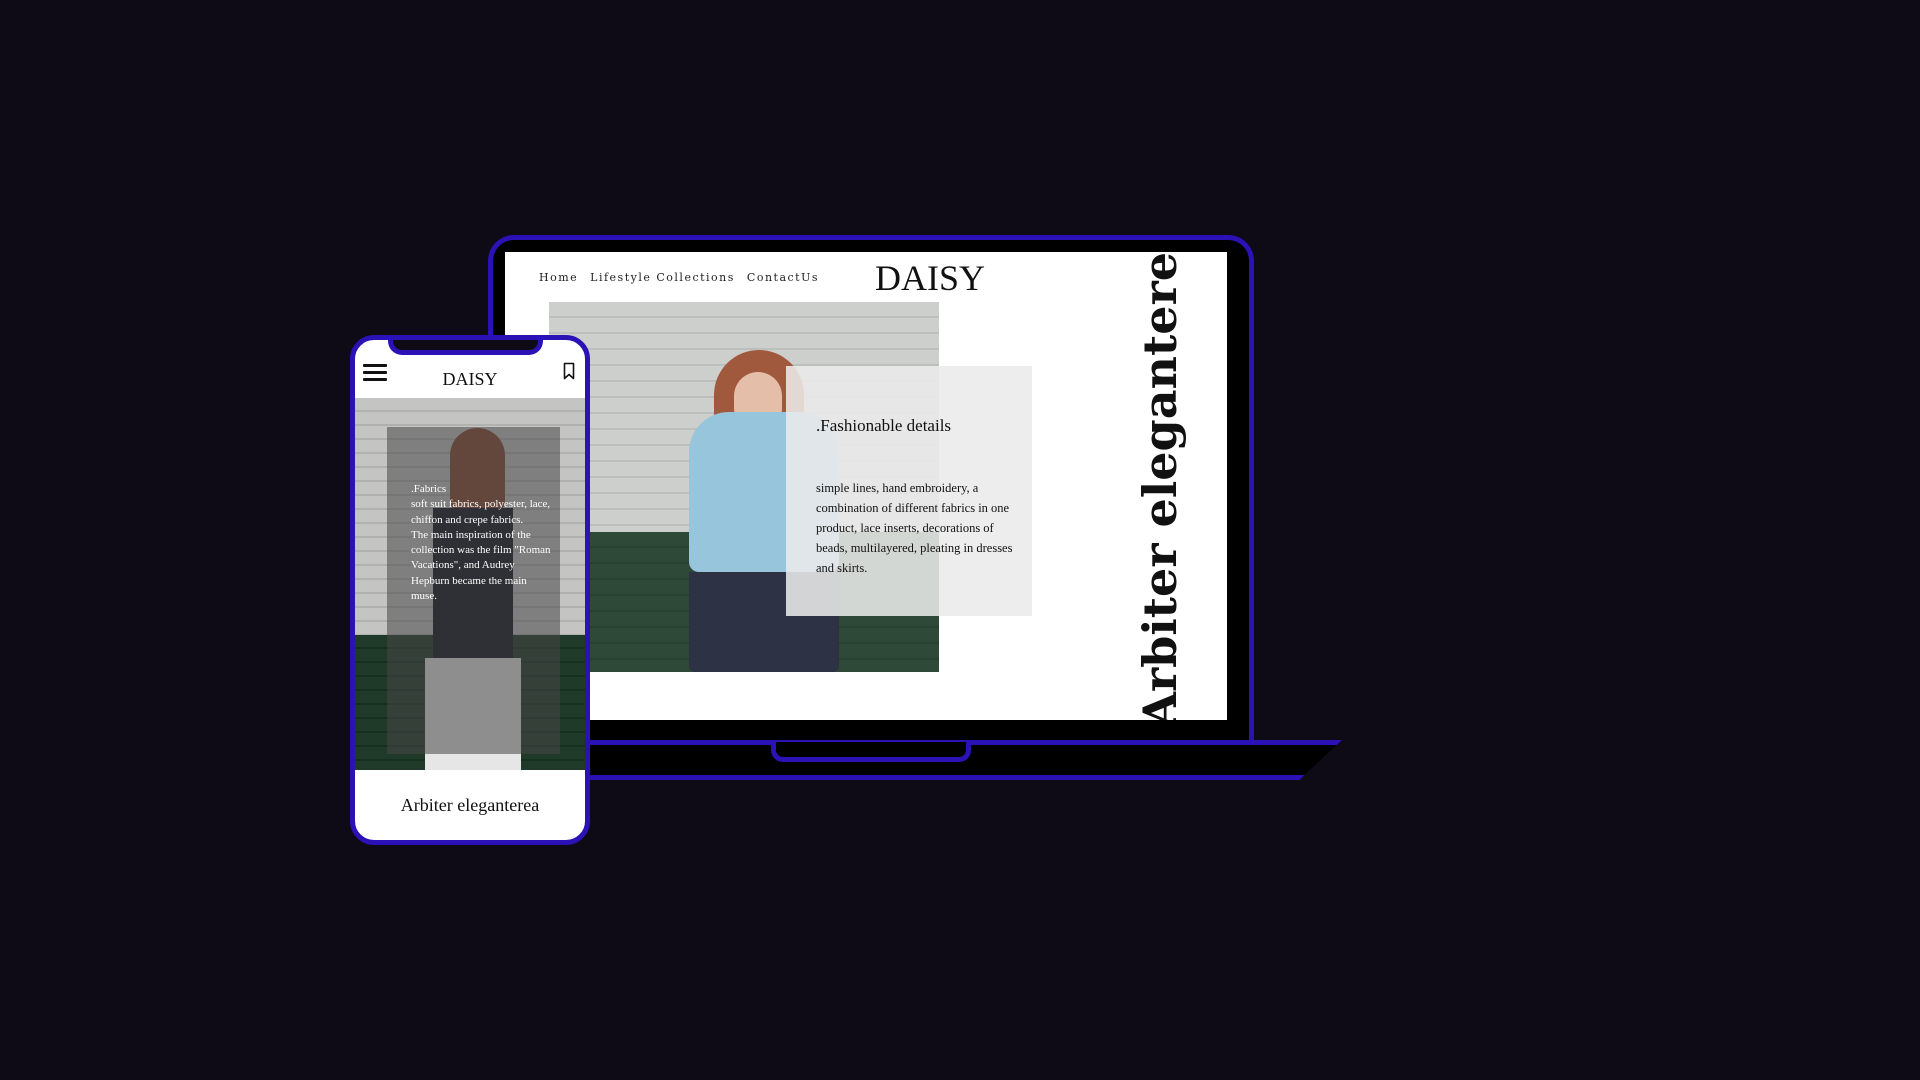  I want to click on vertical-title: Arbiter eleganterea, so click(1160, 486).